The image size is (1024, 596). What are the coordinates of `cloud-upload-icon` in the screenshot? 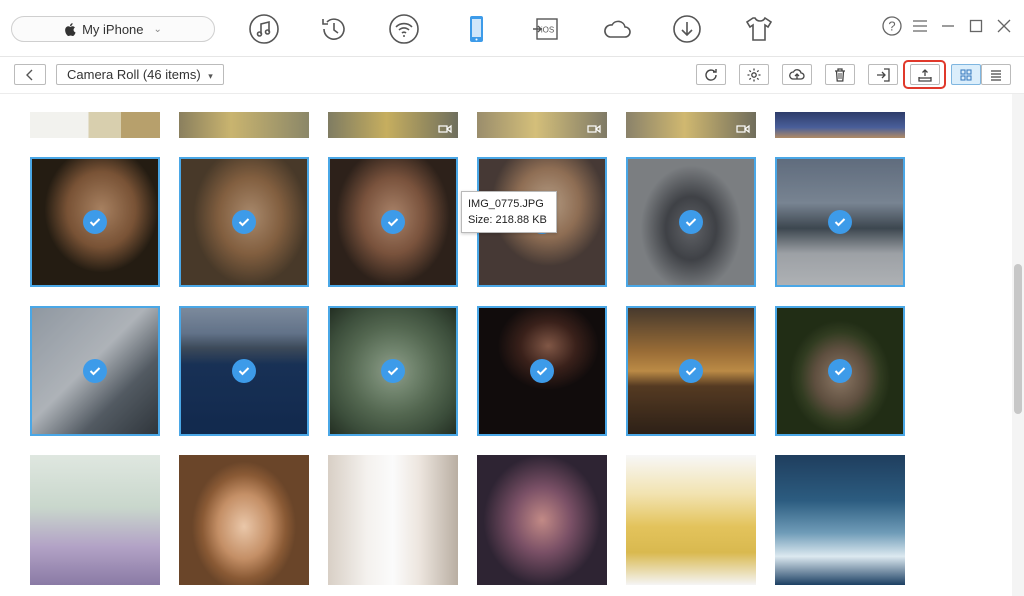 It's located at (797, 74).